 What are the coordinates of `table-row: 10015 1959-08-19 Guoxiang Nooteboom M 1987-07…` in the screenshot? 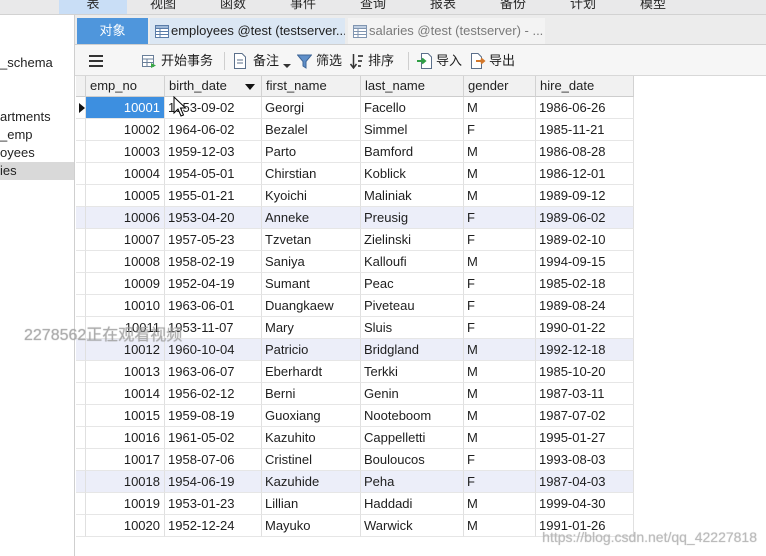 It's located at (355, 416).